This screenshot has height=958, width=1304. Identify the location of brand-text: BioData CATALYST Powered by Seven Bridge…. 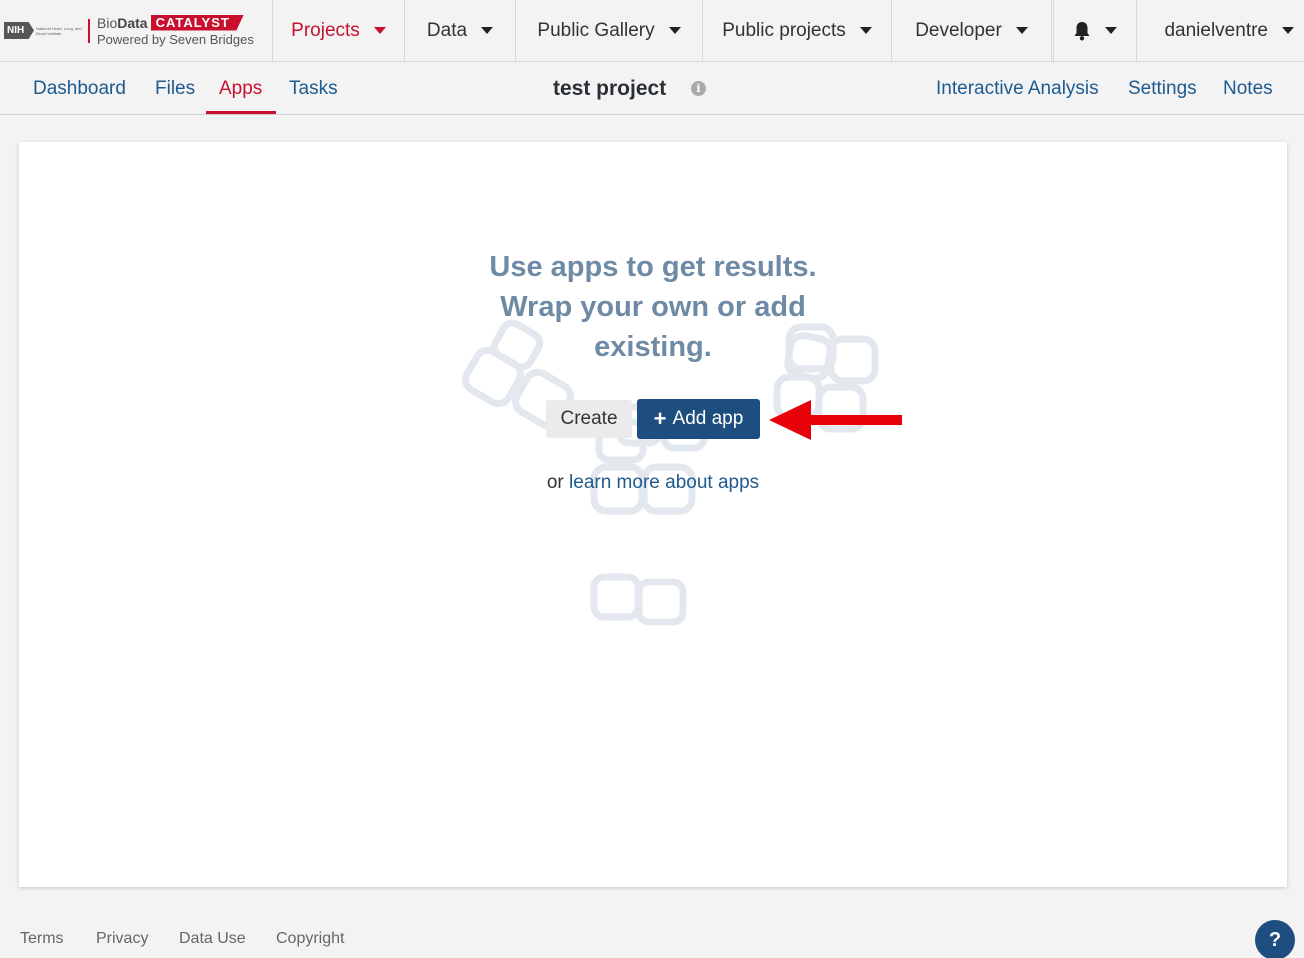
(175, 30).